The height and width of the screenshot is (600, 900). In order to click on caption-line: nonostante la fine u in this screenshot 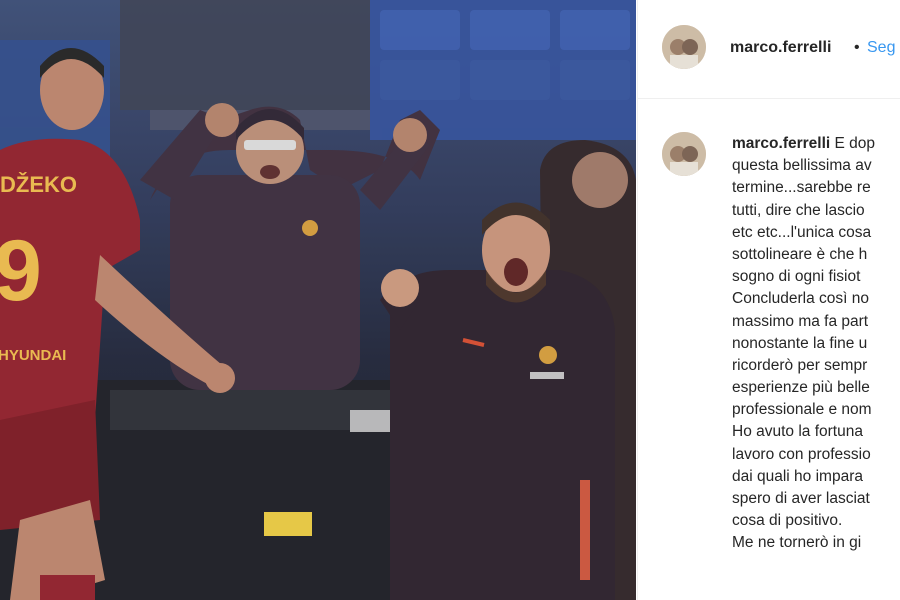, I will do `click(800, 343)`.